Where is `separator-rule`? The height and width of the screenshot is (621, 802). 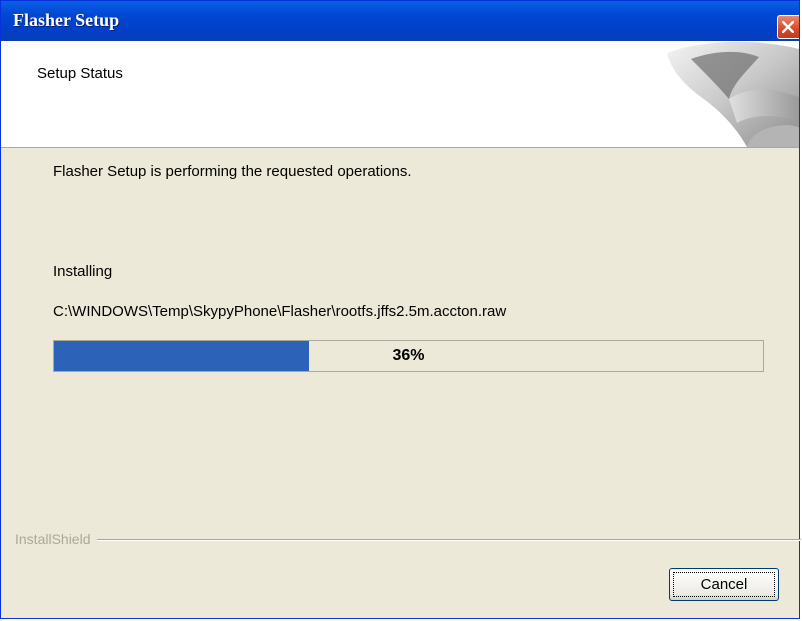
separator-rule is located at coordinates (408, 540).